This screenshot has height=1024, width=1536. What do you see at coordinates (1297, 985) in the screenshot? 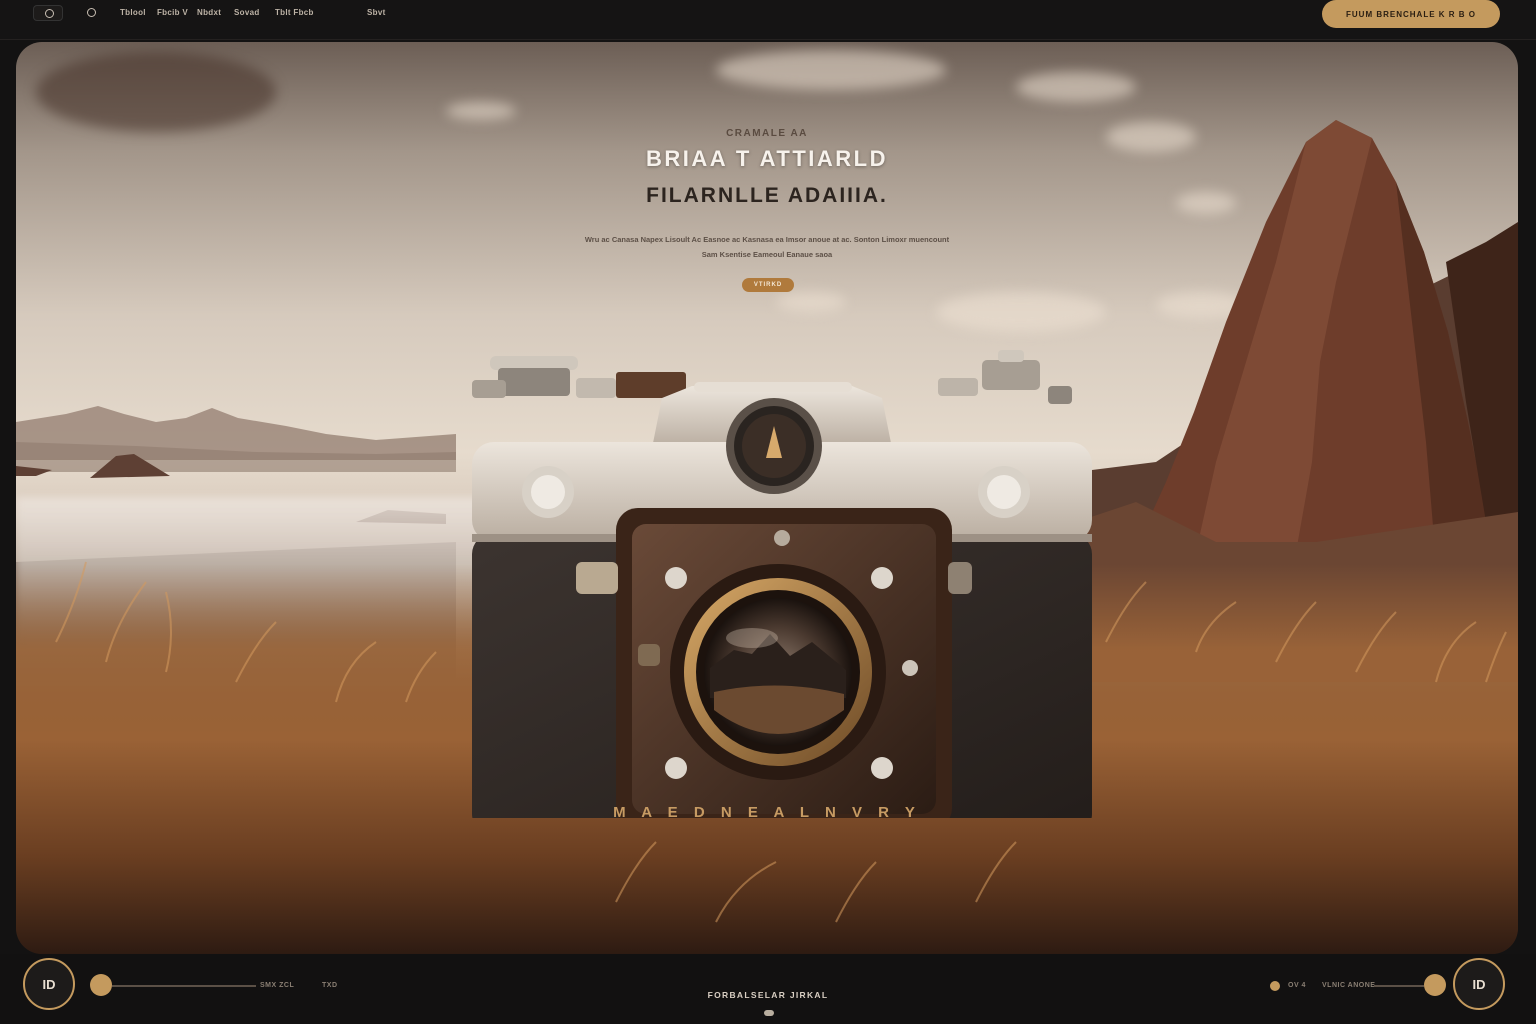
I see `right-meta-text-1: OV 4` at bounding box center [1297, 985].